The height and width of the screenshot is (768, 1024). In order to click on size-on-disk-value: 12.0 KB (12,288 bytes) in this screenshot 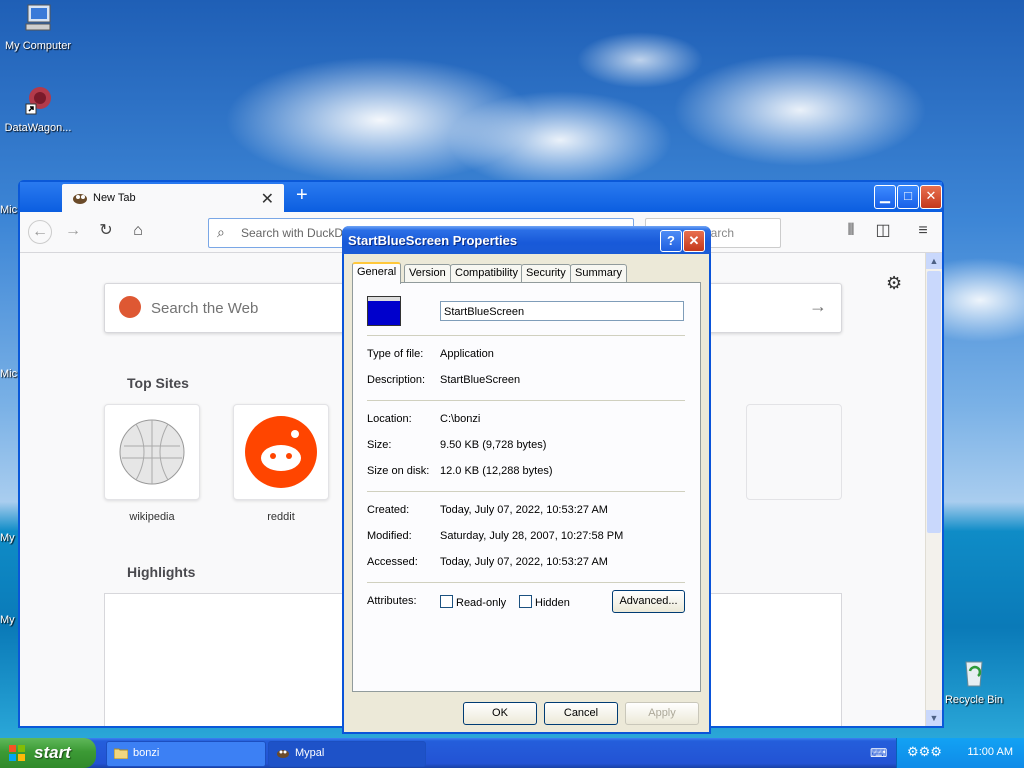, I will do `click(496, 471)`.